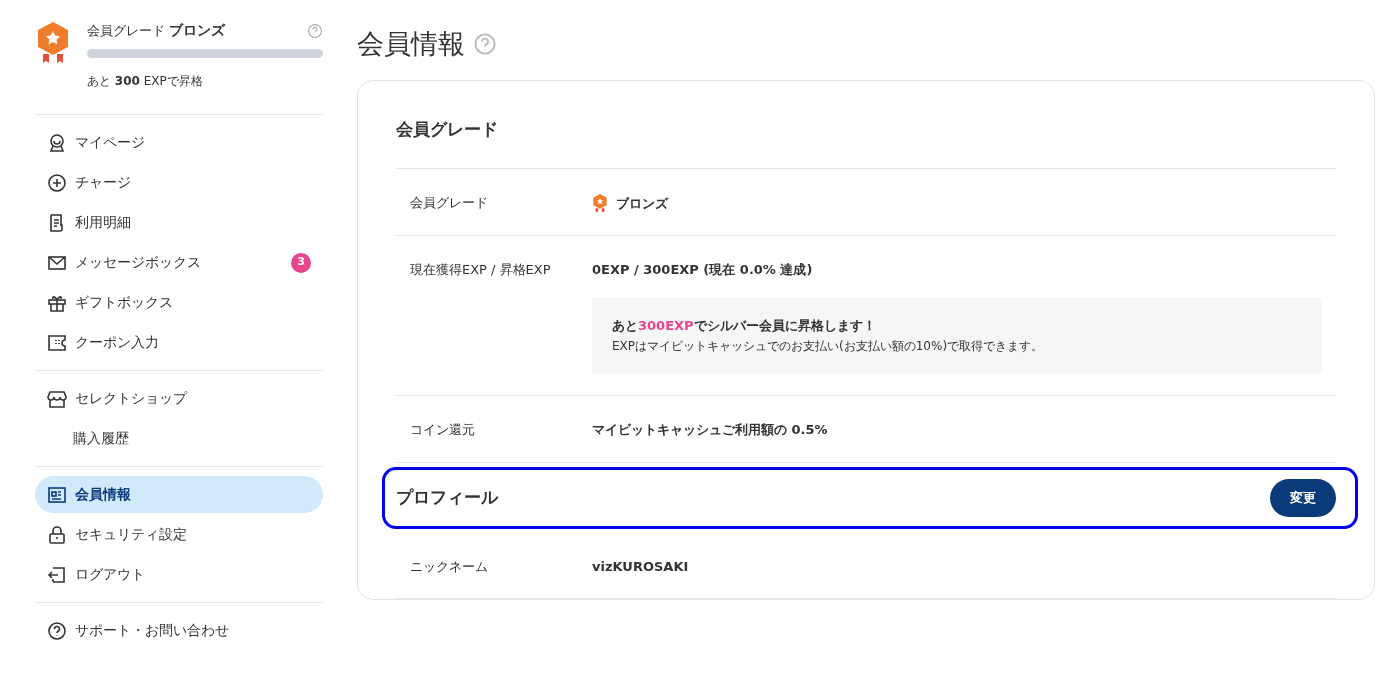 The image size is (1377, 695). Describe the element at coordinates (710, 430) in the screenshot. I see `field-value: マイビットキャッシュご利用額の 0.5%` at that location.